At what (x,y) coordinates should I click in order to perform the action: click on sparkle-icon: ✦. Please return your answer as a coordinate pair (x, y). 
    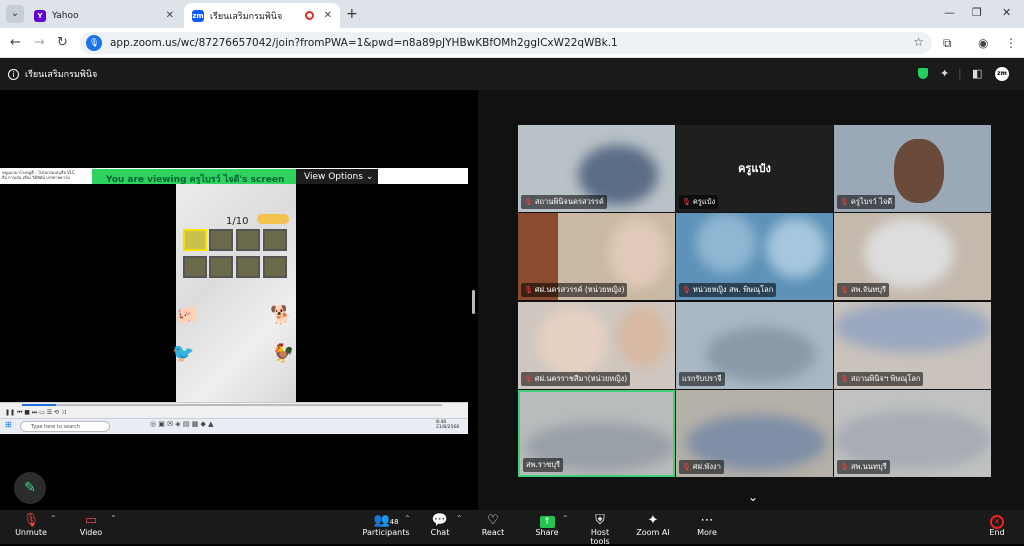
    Looking at the image, I should click on (944, 73).